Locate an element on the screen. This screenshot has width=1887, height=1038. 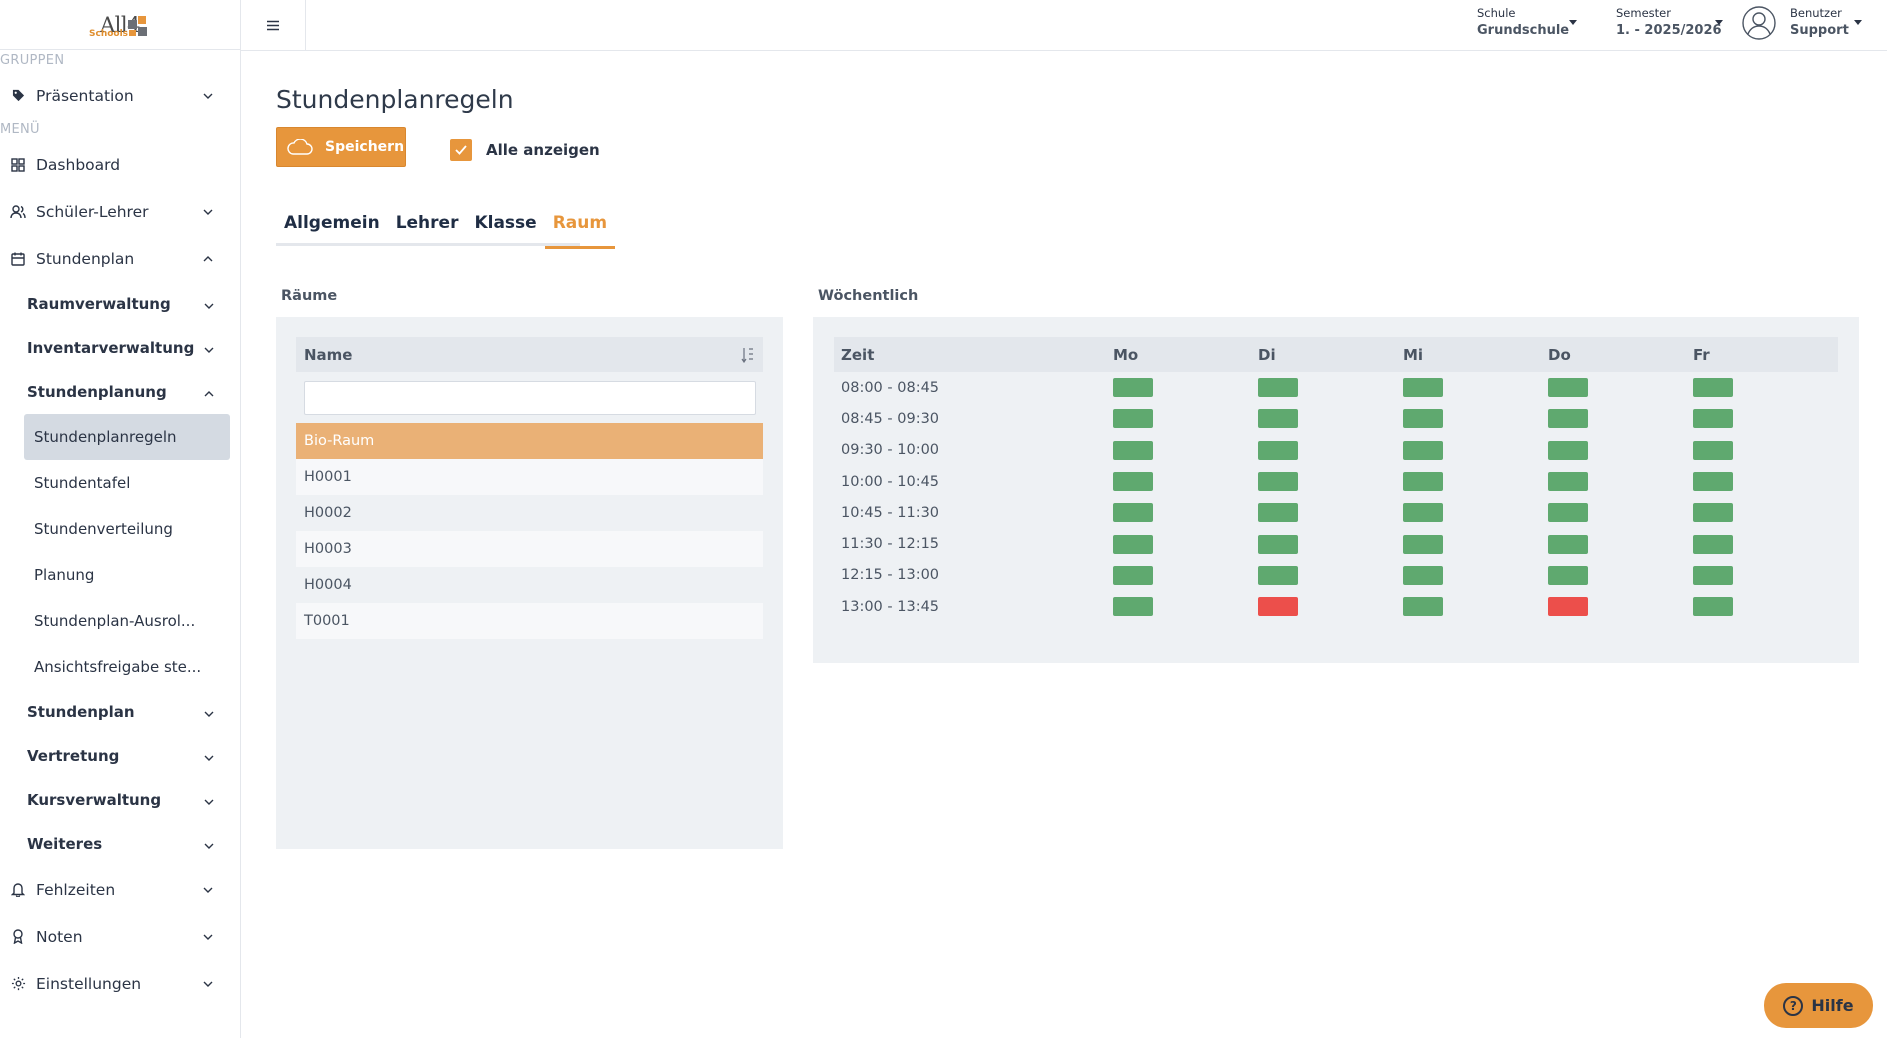
help-button: ? Hilfe is located at coordinates (1818, 1005).